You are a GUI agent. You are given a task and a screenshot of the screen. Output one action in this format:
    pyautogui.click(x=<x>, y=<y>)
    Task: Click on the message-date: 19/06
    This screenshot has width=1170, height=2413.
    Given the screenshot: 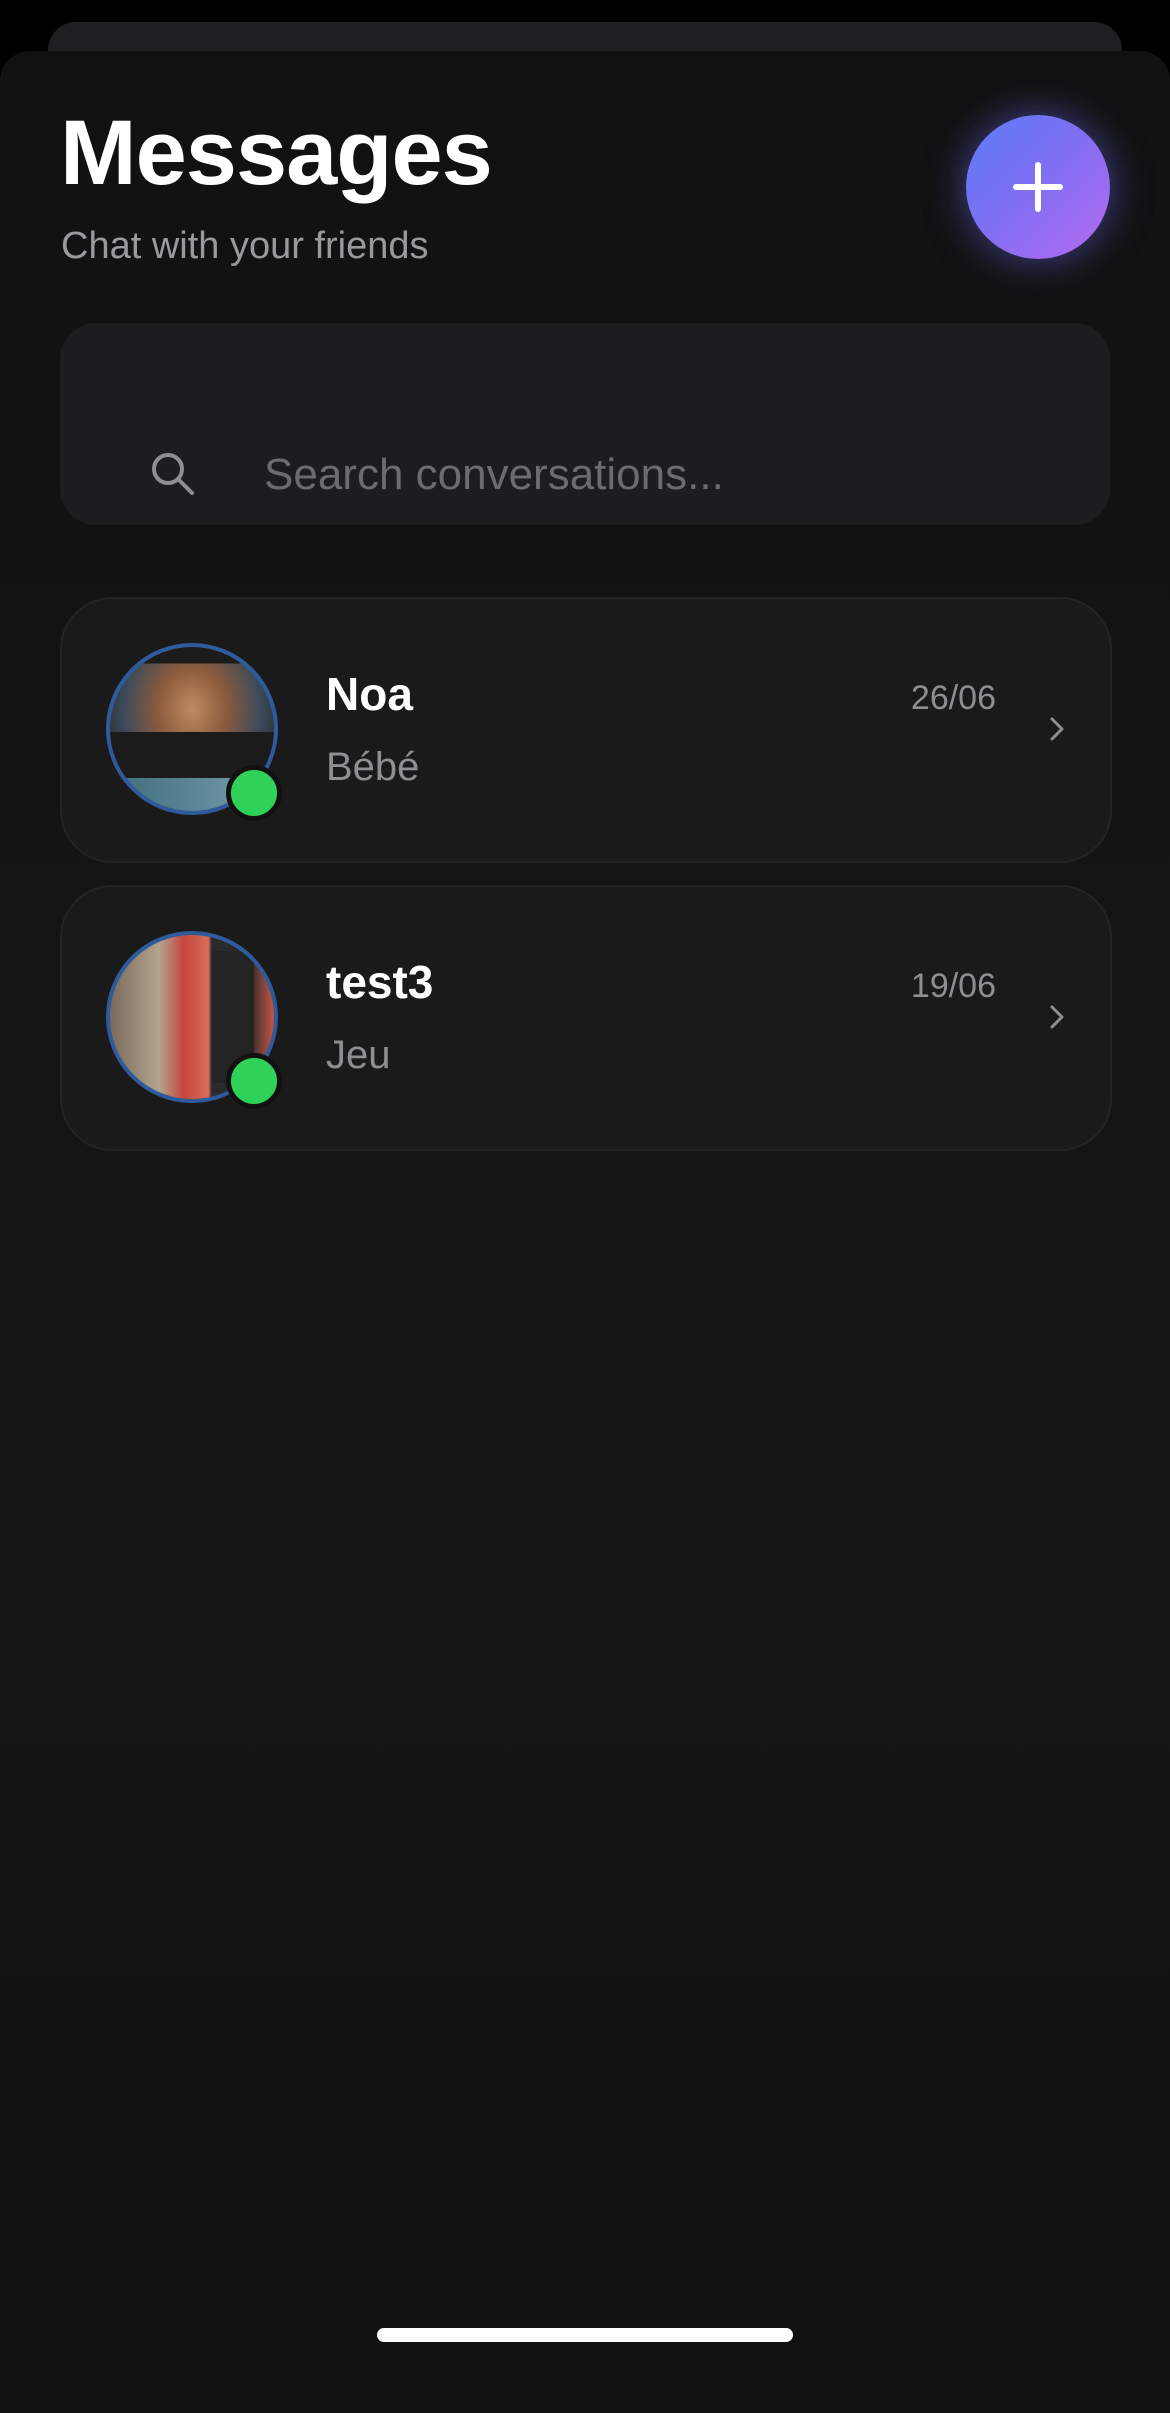 What is the action you would take?
    pyautogui.click(x=953, y=986)
    